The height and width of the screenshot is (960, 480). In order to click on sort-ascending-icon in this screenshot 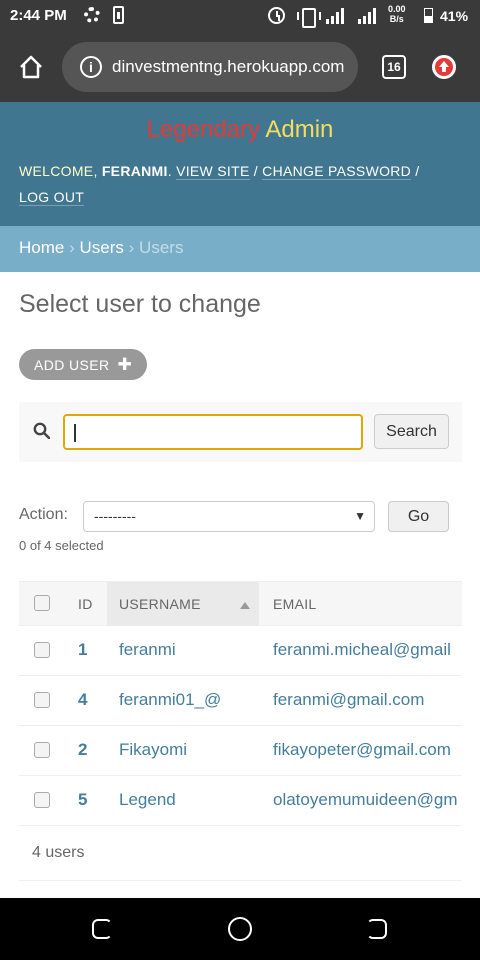, I will do `click(245, 605)`.